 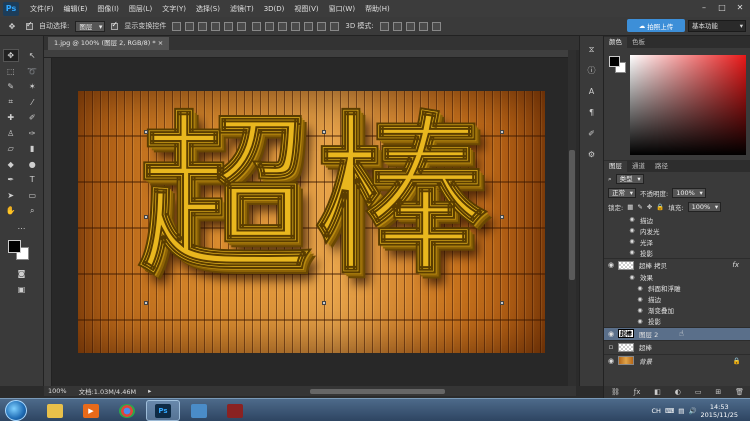 I want to click on dodge-tool-icon: ●, so click(x=32, y=164).